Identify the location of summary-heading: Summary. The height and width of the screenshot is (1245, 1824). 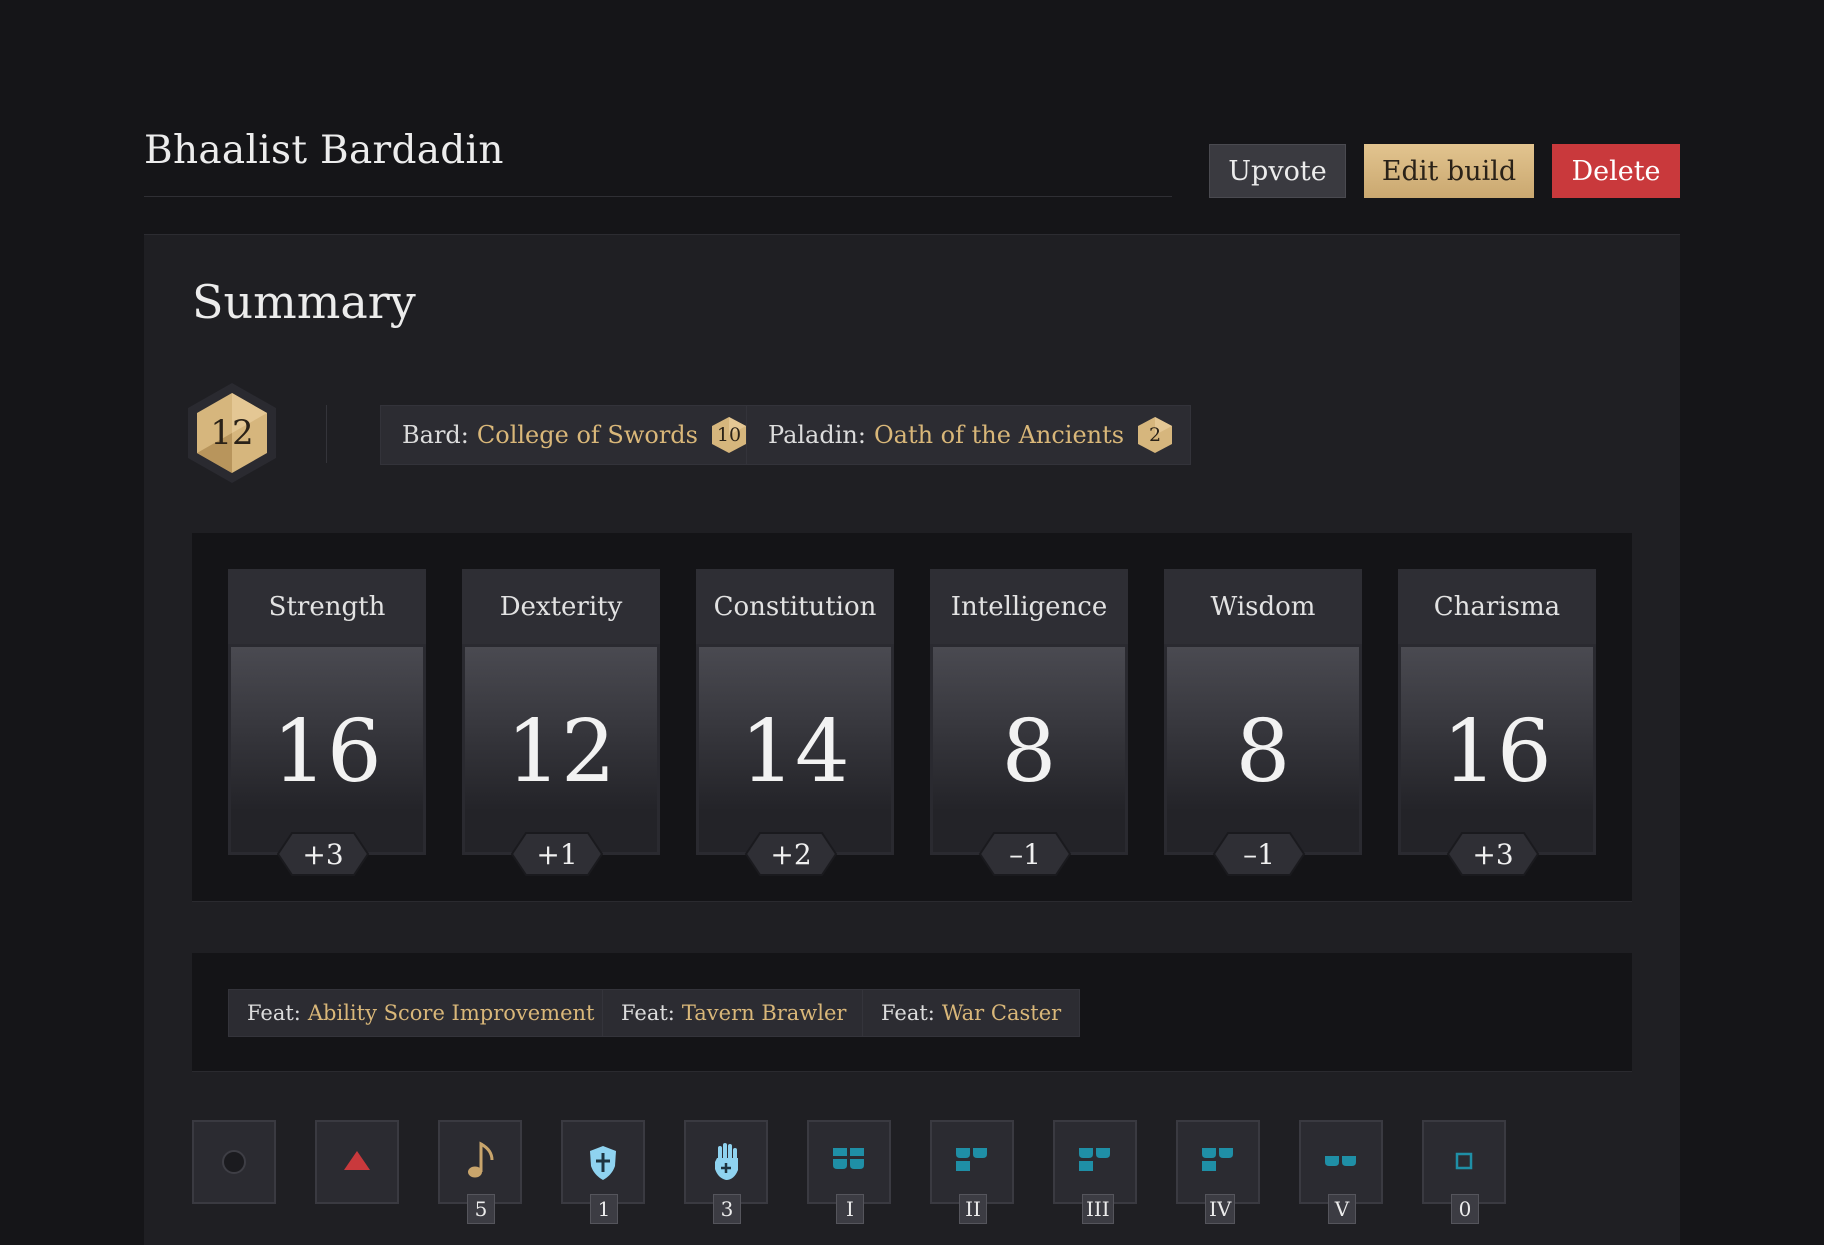
(304, 302).